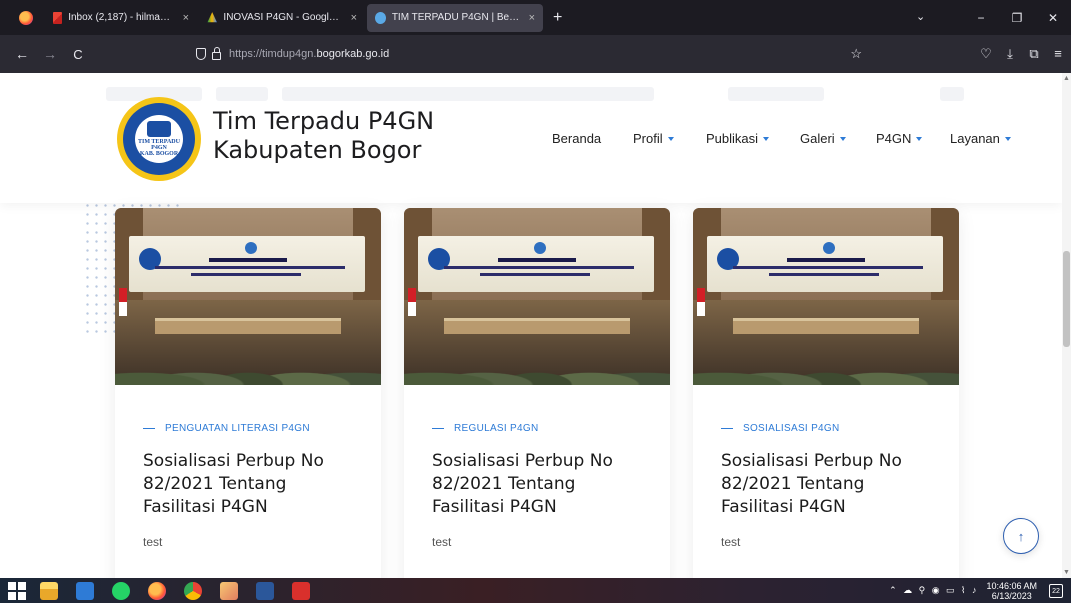 The width and height of the screenshot is (1071, 603). Describe the element at coordinates (1058, 54) in the screenshot. I see `menu-icon: ≡` at that location.